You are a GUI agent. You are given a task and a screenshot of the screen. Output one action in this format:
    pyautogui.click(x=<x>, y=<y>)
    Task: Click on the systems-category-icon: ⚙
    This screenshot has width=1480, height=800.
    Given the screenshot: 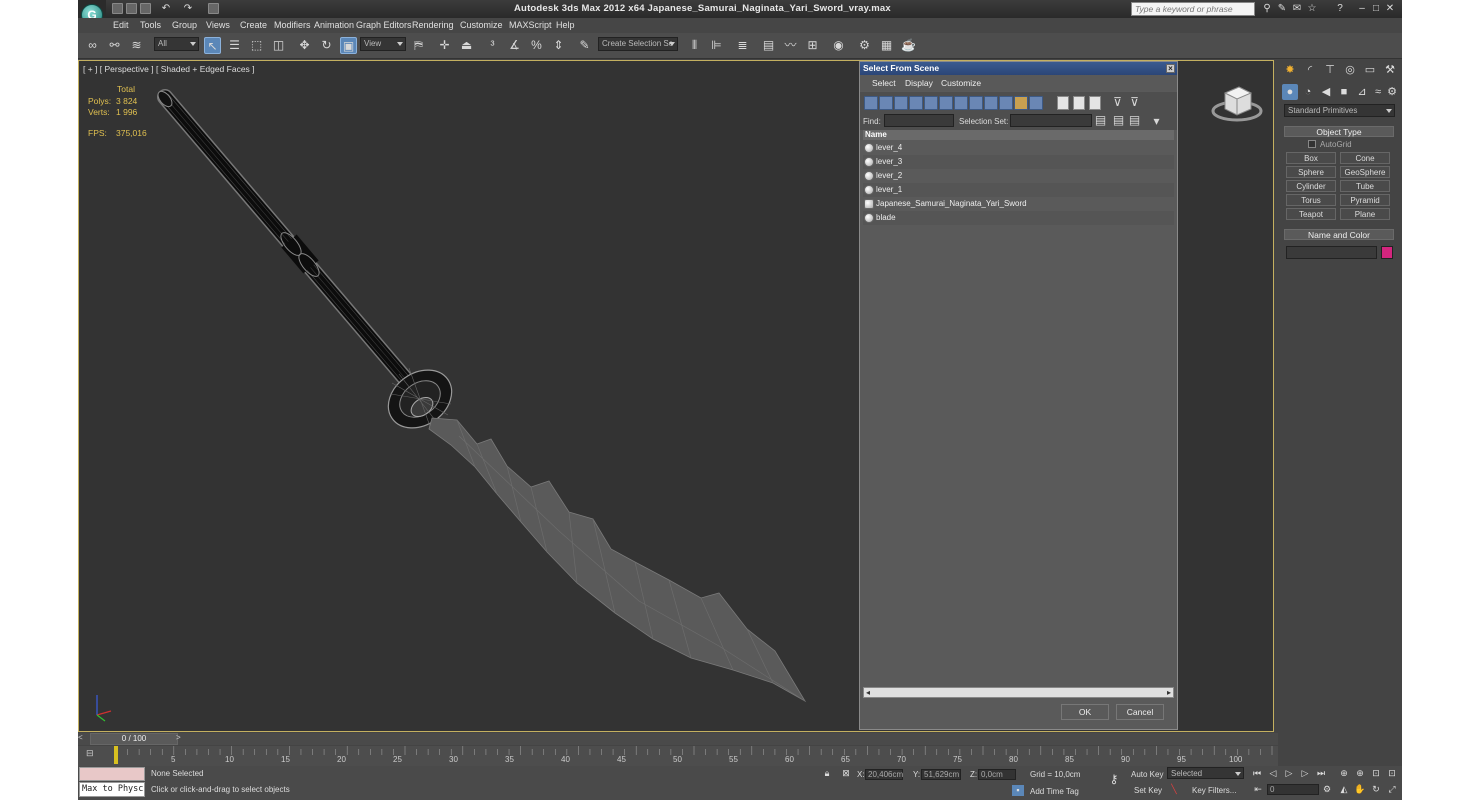 What is the action you would take?
    pyautogui.click(x=1392, y=92)
    